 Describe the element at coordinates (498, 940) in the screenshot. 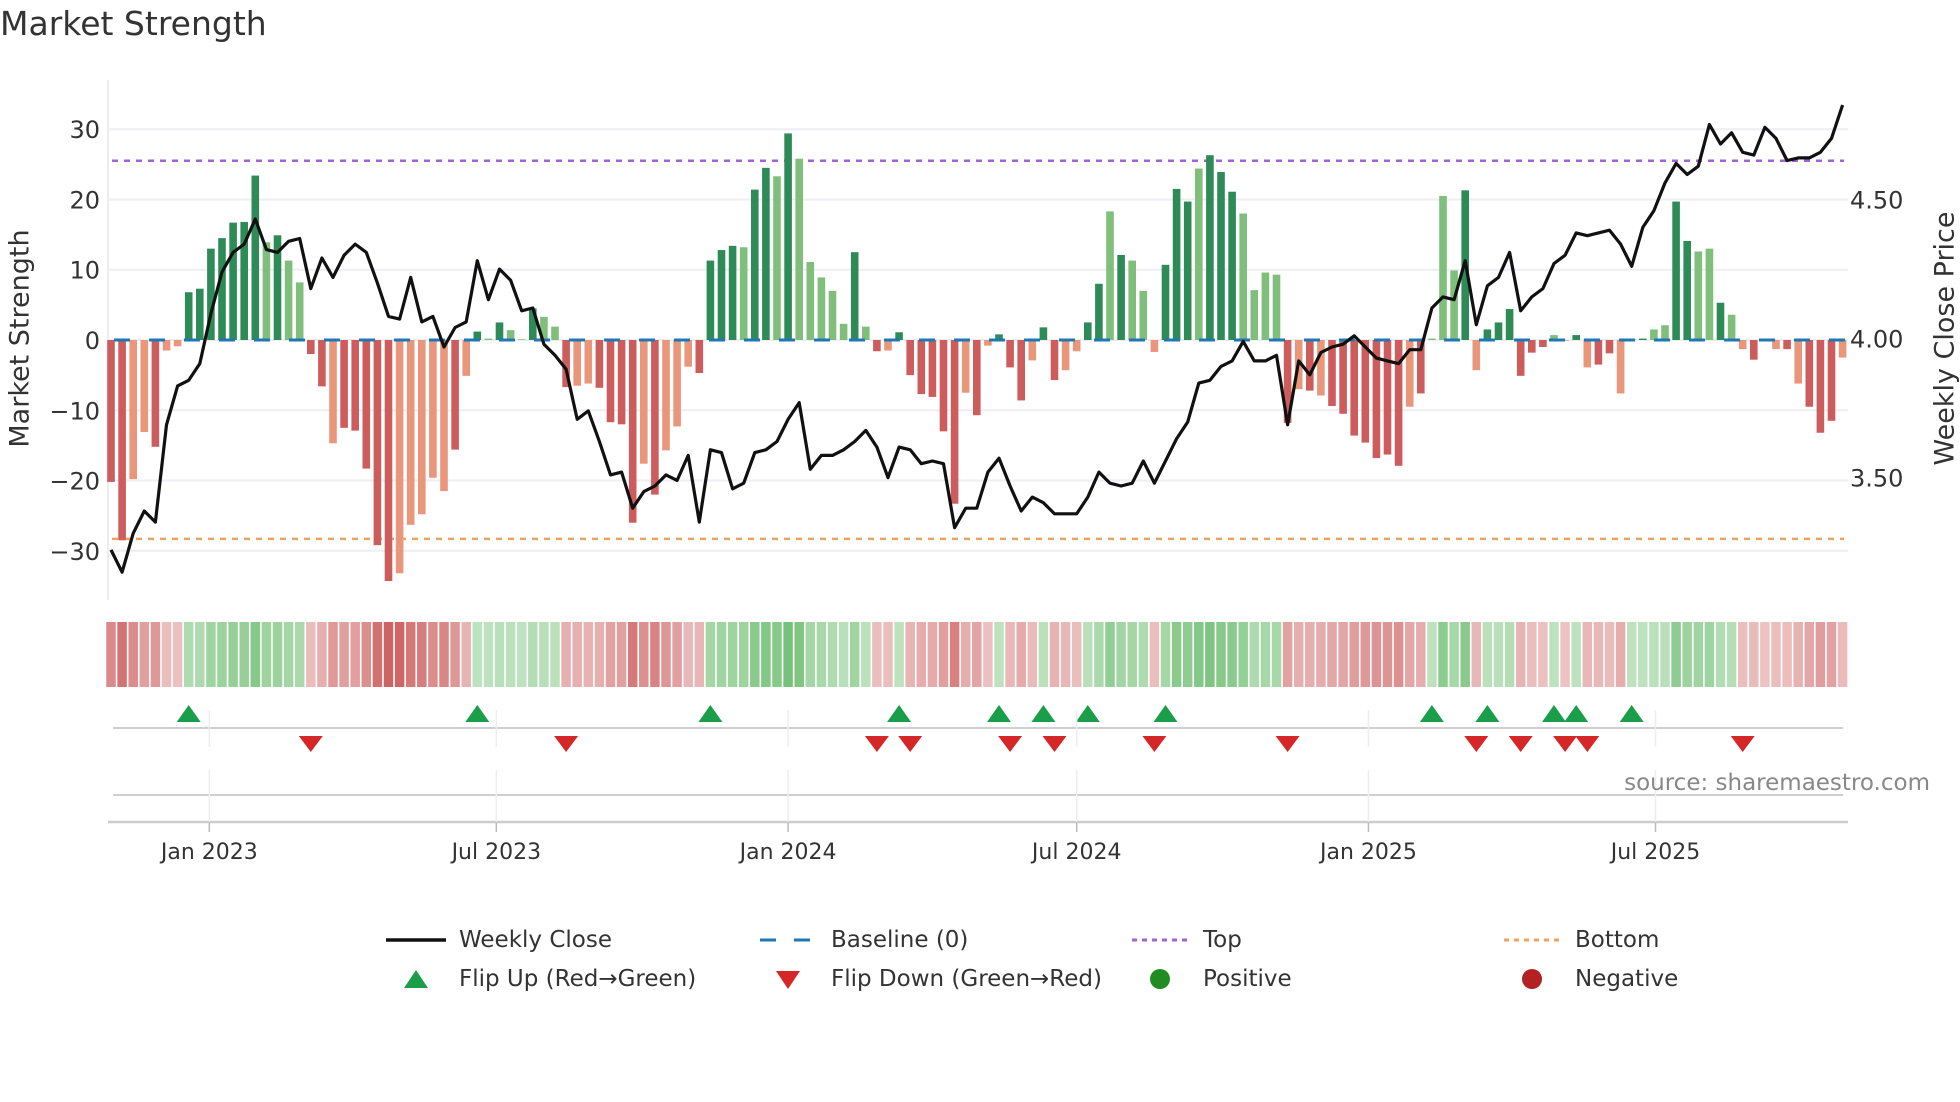

I see `legend-weekly-close: Weekly Close` at that location.